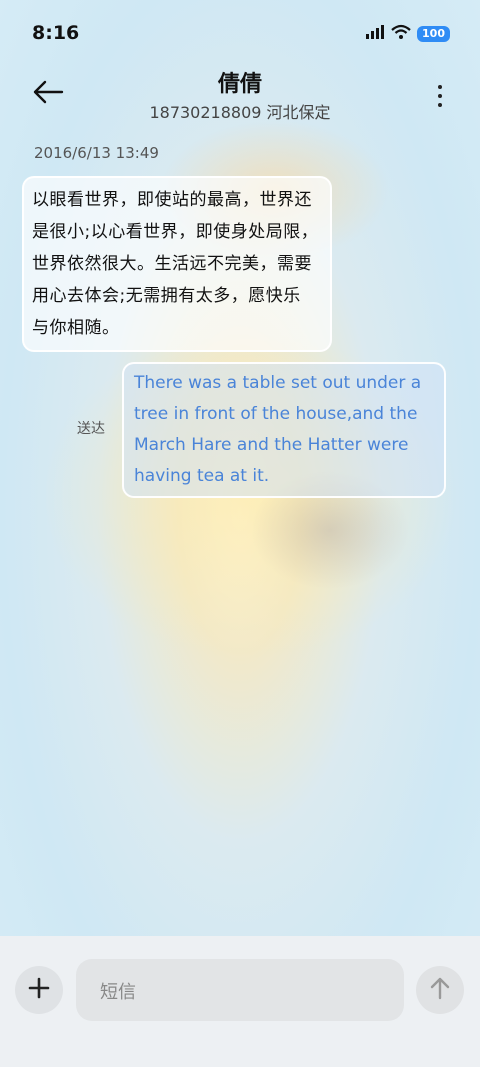 The height and width of the screenshot is (1067, 480). Describe the element at coordinates (172, 200) in the screenshot. I see `message-line: 以眼看世界，即使站的最高，世界还` at that location.